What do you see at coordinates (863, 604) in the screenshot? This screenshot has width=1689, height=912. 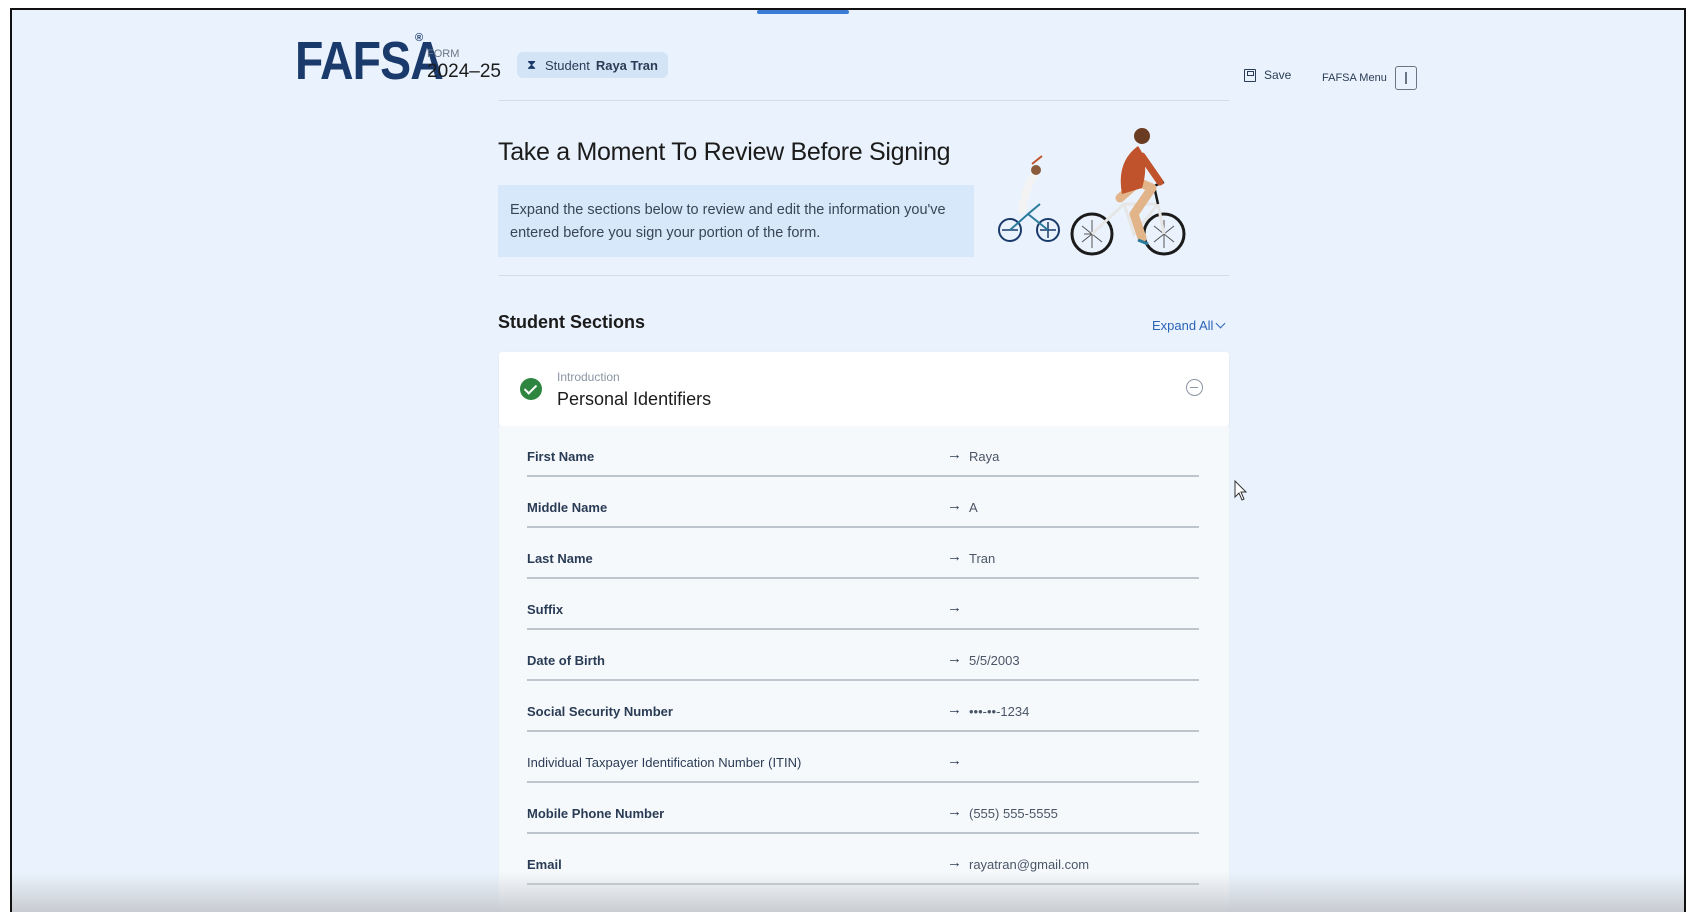 I see `table-row: Suffix →` at bounding box center [863, 604].